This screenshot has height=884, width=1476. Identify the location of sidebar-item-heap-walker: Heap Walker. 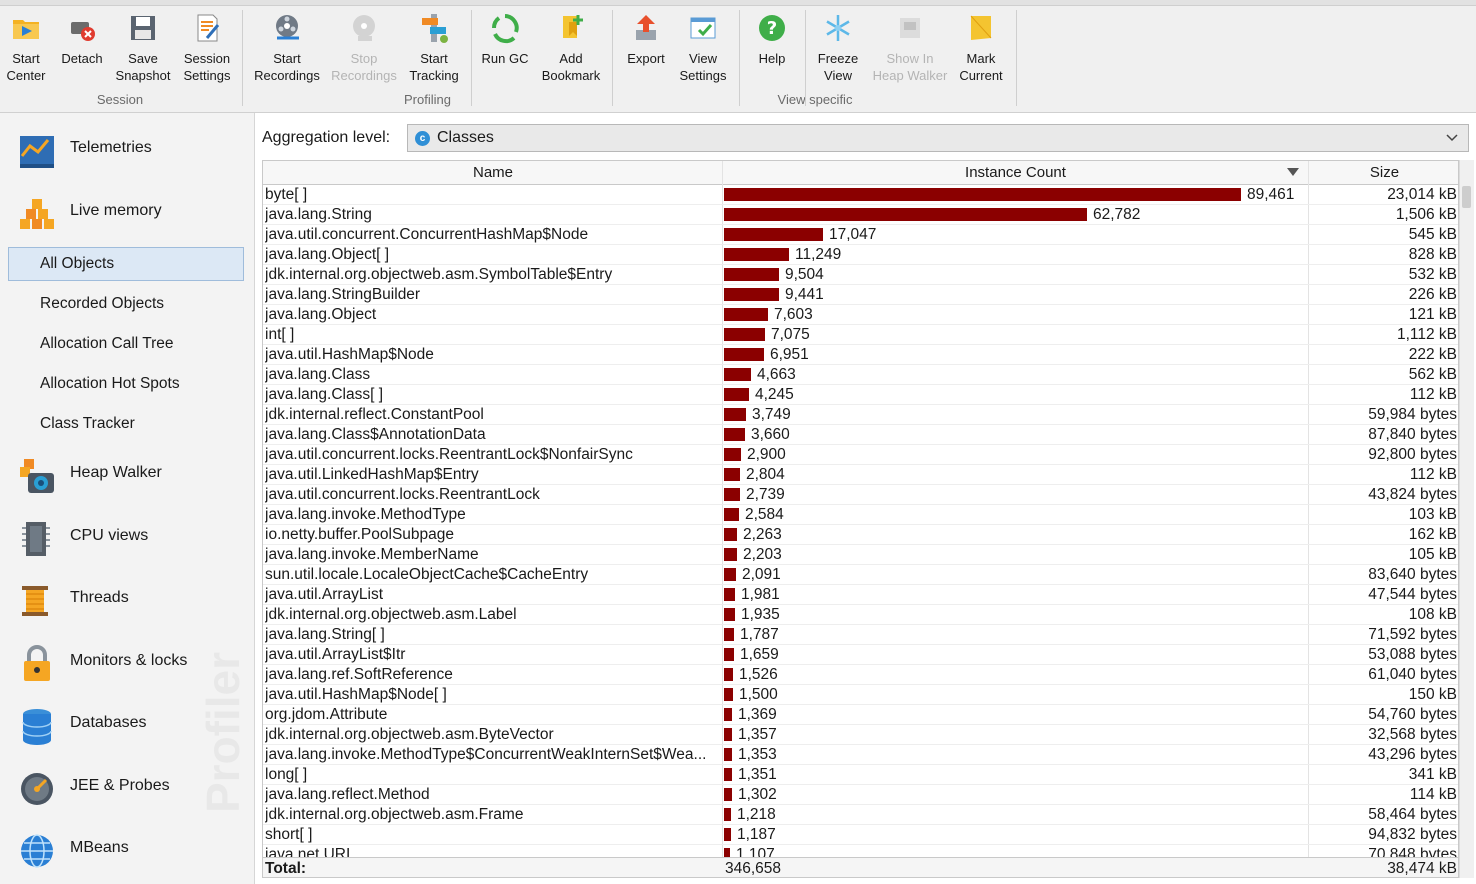
(127, 474).